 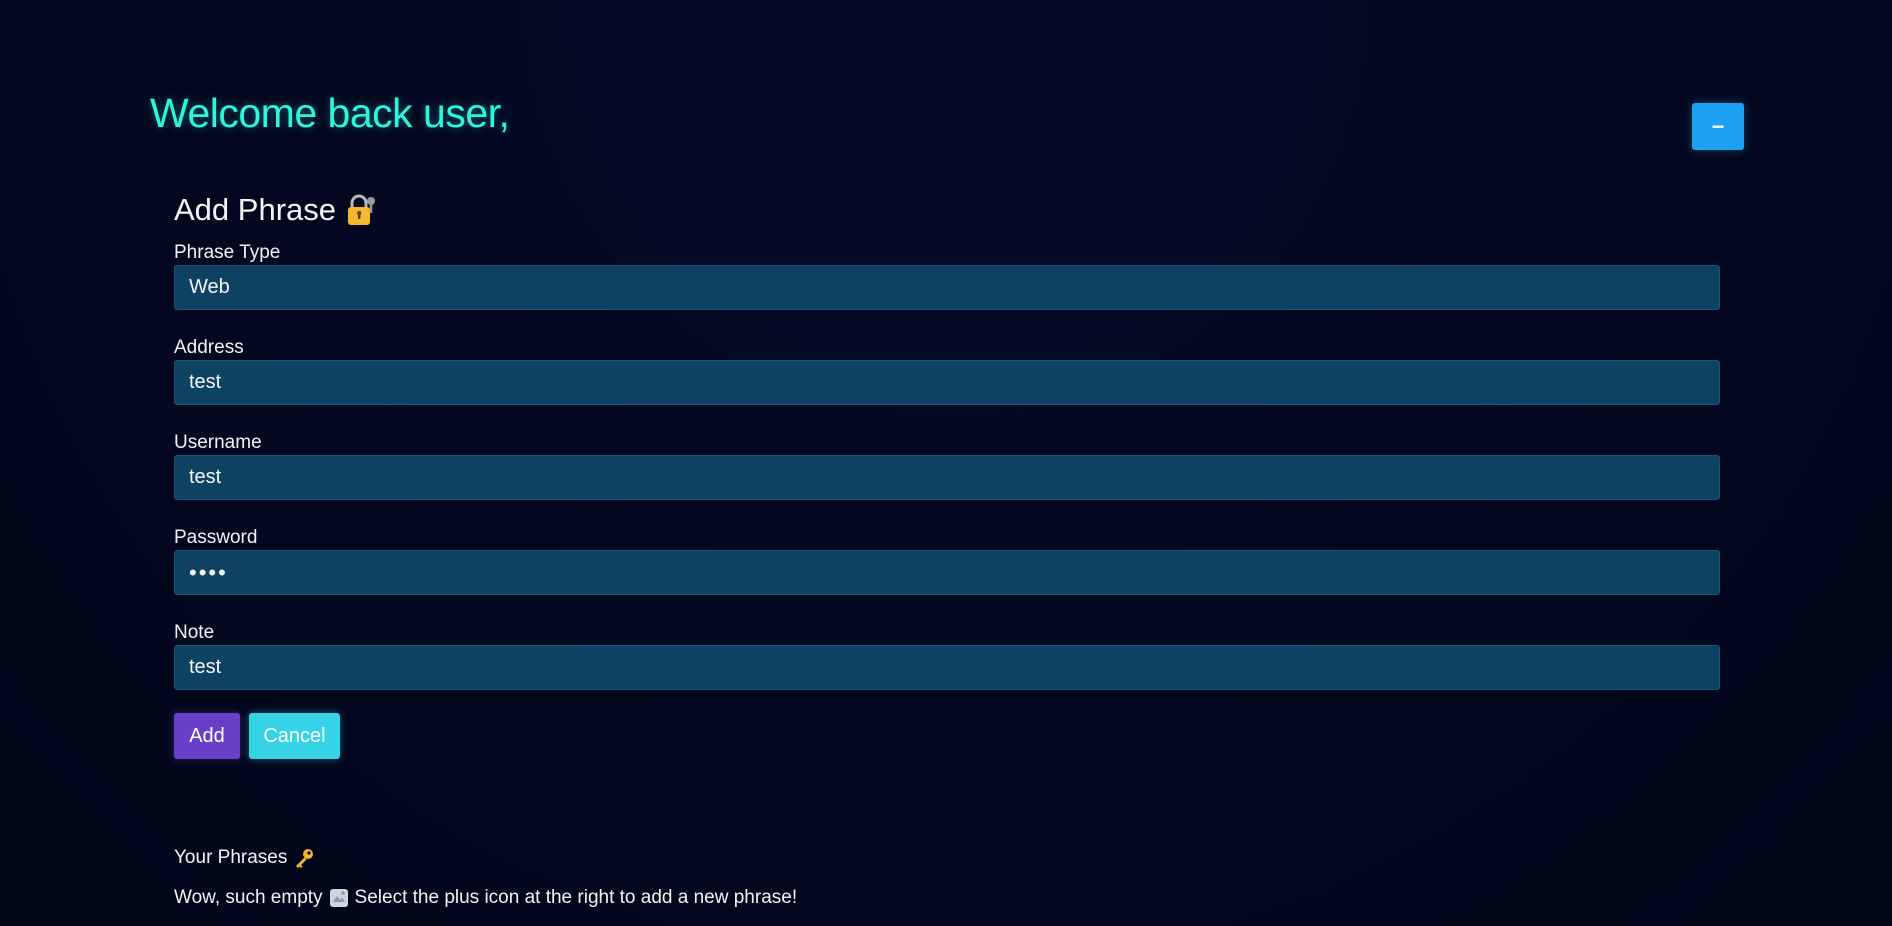 I want to click on cancel-button: Cancel, so click(x=294, y=736).